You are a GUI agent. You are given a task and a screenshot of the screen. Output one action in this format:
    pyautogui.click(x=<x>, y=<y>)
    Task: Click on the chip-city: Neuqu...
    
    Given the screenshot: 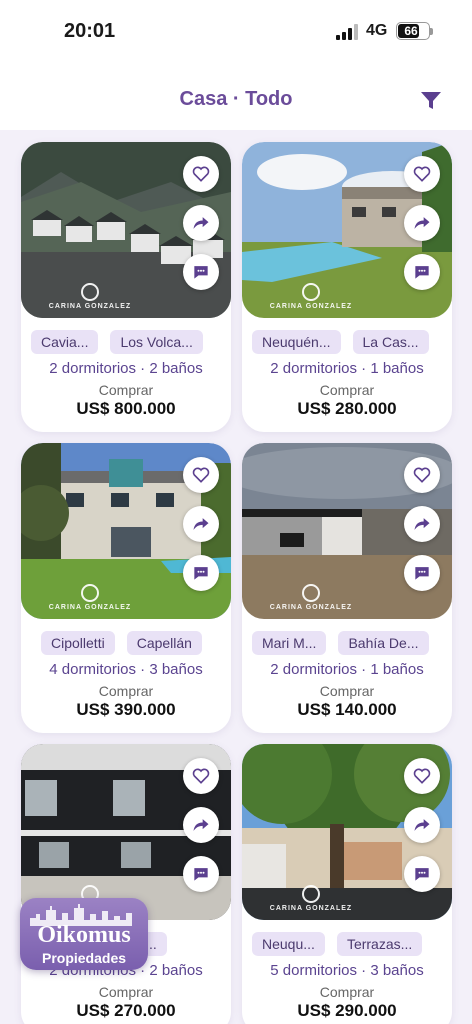 What is the action you would take?
    pyautogui.click(x=288, y=944)
    